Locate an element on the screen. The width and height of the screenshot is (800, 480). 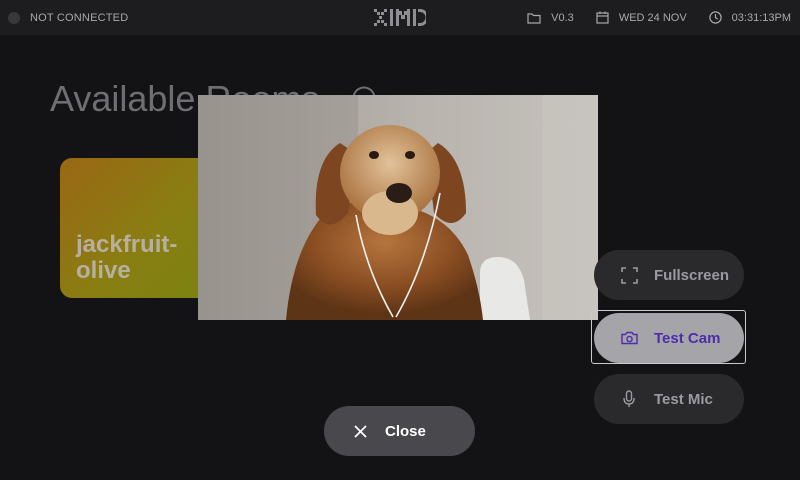
folder-icon is located at coordinates (534, 18).